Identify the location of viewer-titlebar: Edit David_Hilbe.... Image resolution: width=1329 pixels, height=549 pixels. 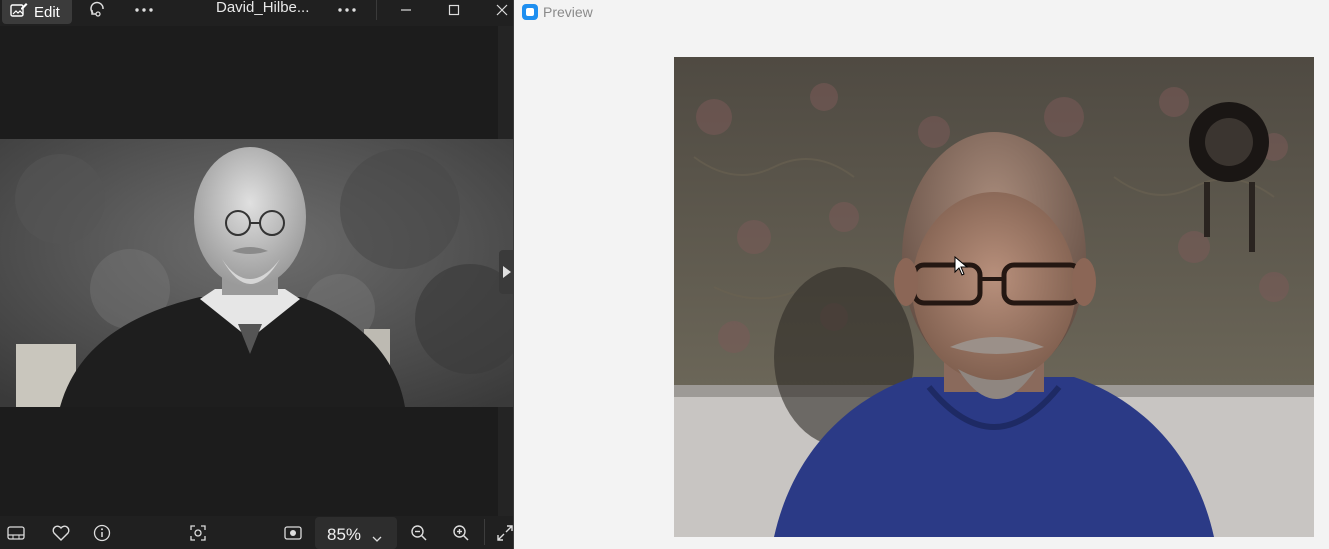
(256, 13).